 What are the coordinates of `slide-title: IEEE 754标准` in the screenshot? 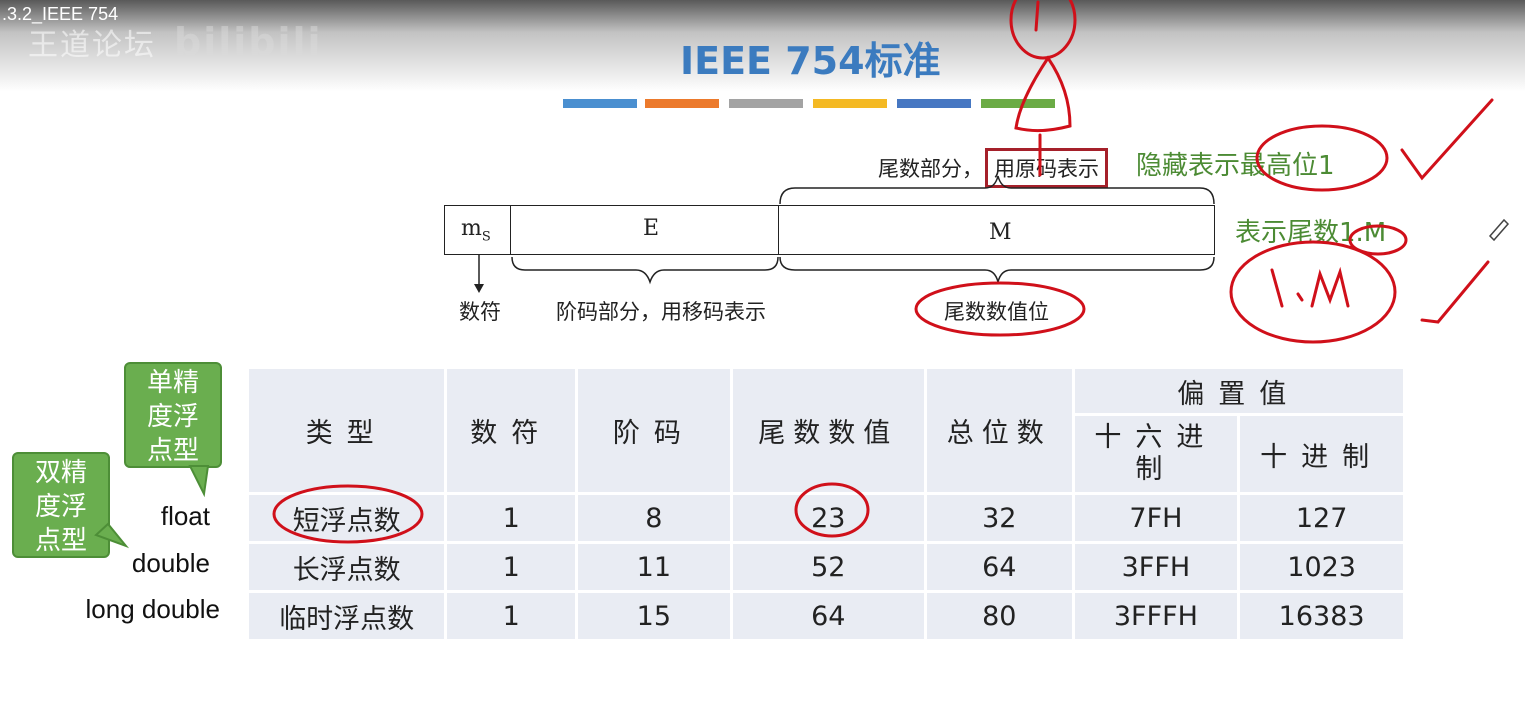 It's located at (810, 61).